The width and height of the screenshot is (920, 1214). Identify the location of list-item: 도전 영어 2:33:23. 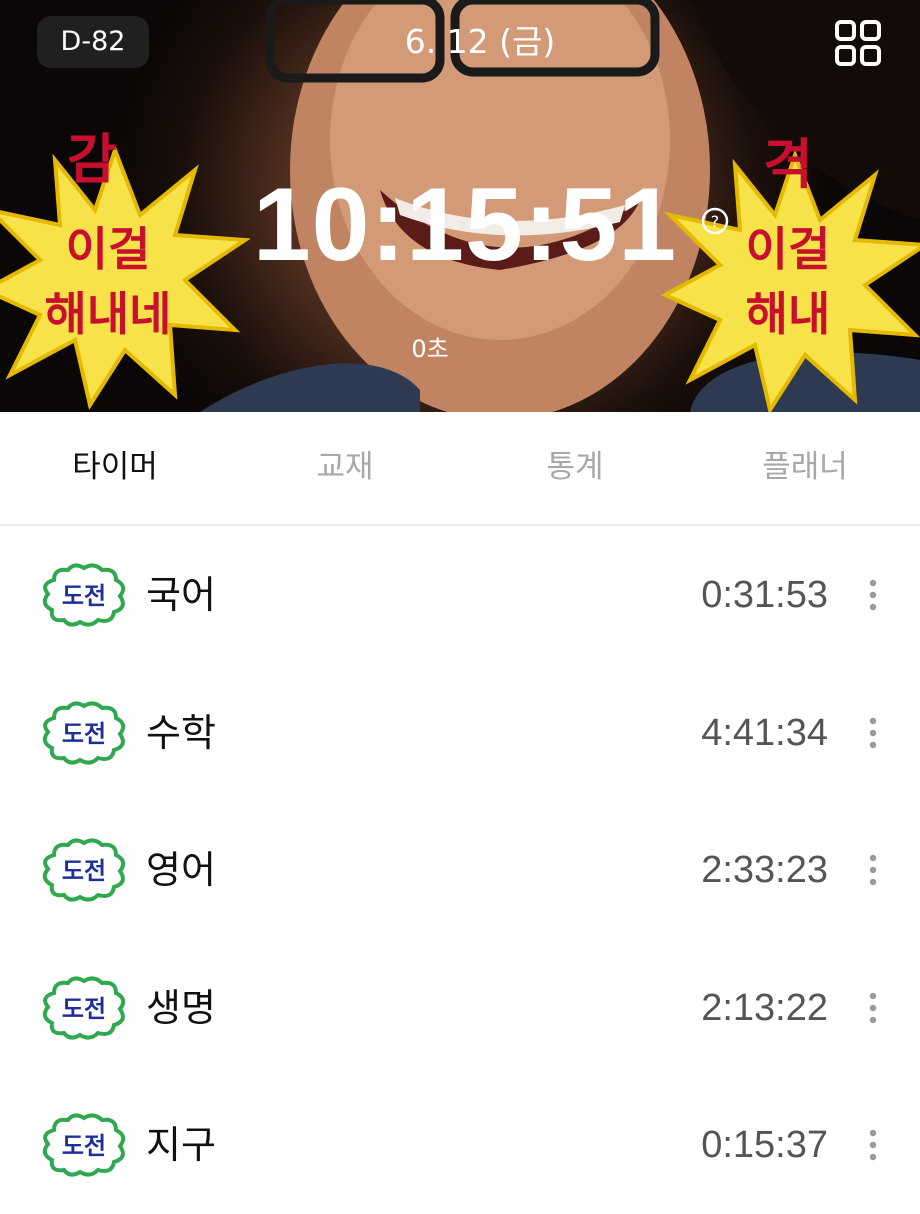
(460, 870).